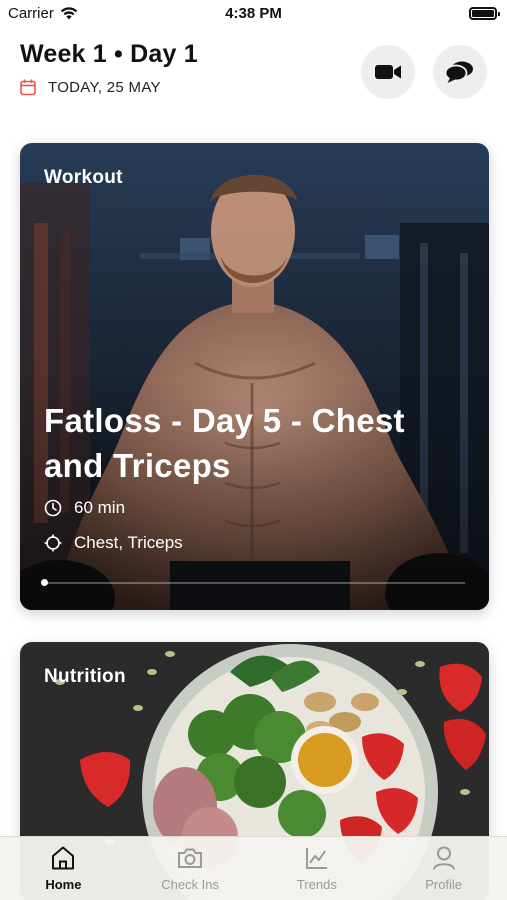  I want to click on chart-icon, so click(316, 858).